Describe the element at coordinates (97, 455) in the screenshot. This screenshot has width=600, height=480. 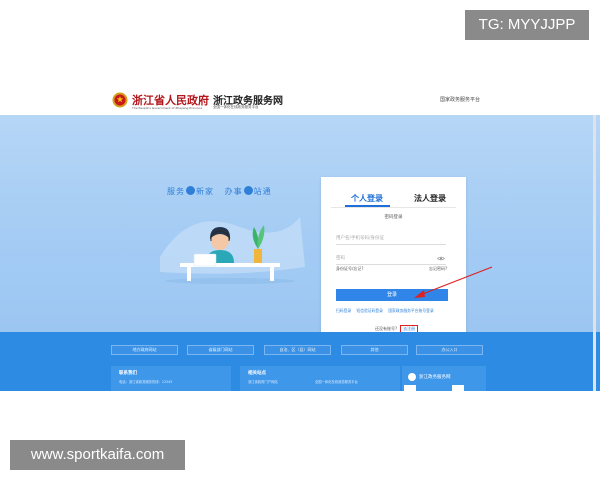
I see `watermark-badge: www.sportkaifa.com` at that location.